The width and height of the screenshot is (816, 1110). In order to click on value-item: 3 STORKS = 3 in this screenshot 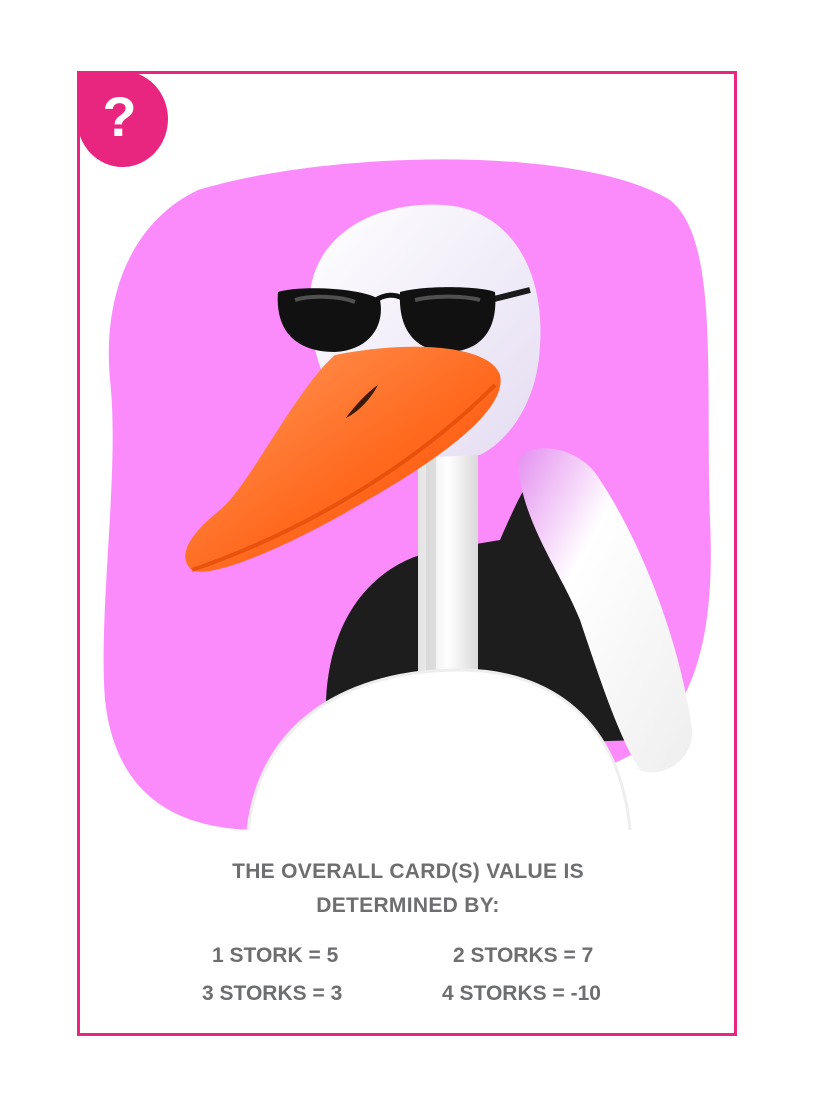, I will do `click(272, 993)`.